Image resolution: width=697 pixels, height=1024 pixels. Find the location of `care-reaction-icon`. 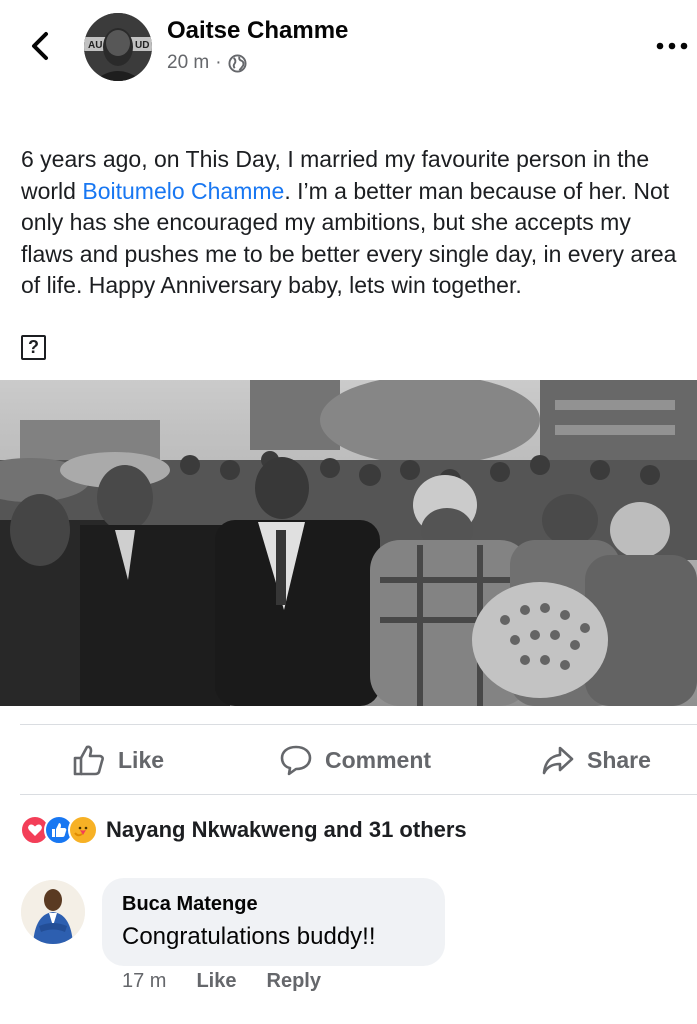

care-reaction-icon is located at coordinates (83, 830).